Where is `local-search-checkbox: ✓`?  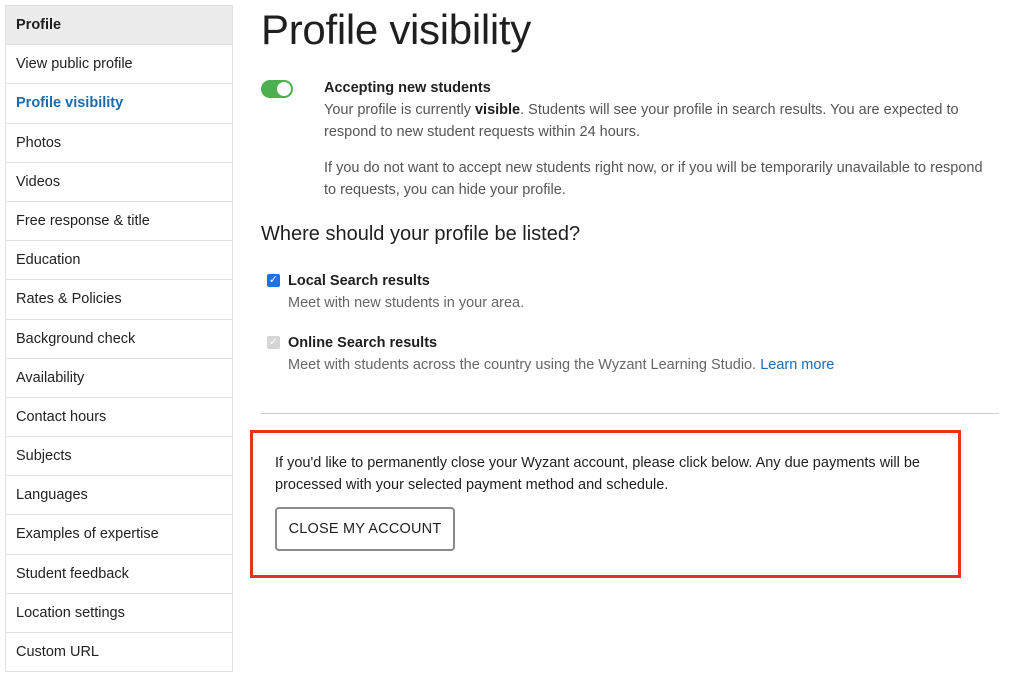
local-search-checkbox: ✓ is located at coordinates (273, 280).